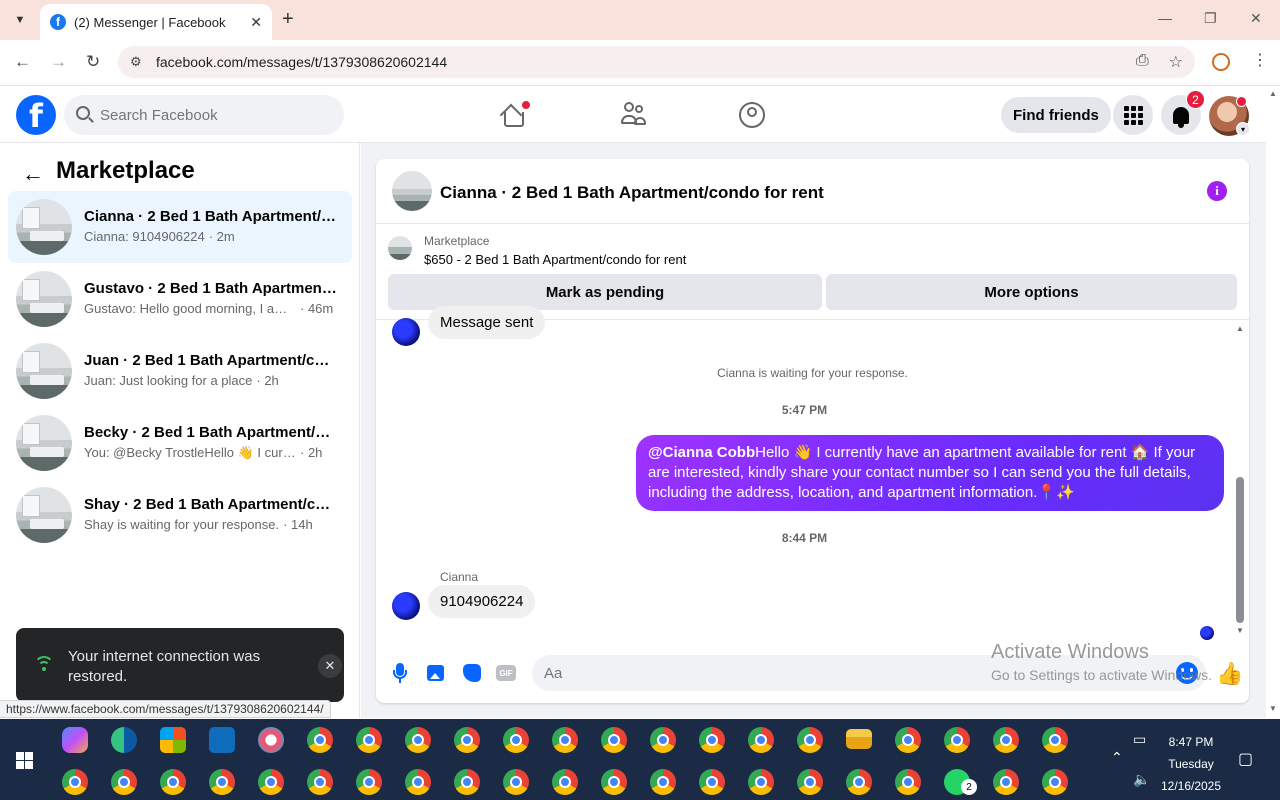  Describe the element at coordinates (256, 22) in the screenshot. I see `tab-close-icon: ✕` at that location.